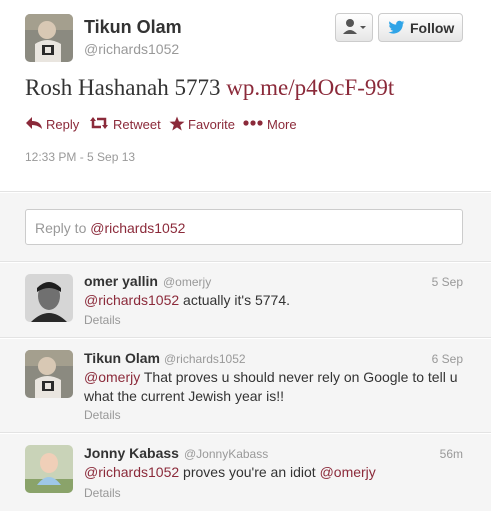  What do you see at coordinates (80, 157) in the screenshot?
I see `tweet-timestamp: 12:33 PM - 5 Sep 13` at bounding box center [80, 157].